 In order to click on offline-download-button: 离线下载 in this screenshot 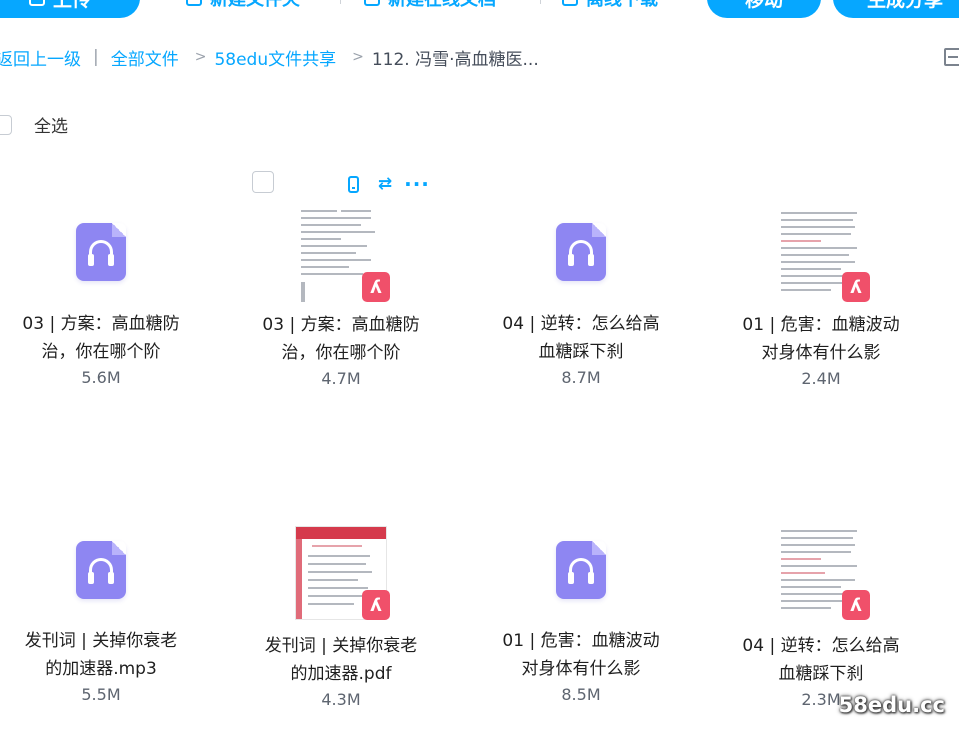, I will do `click(610, 9)`.